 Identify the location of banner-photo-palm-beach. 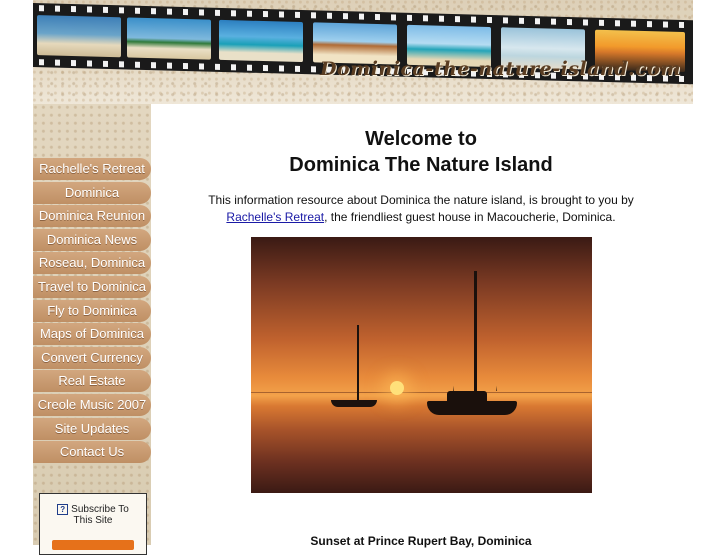
(169, 38).